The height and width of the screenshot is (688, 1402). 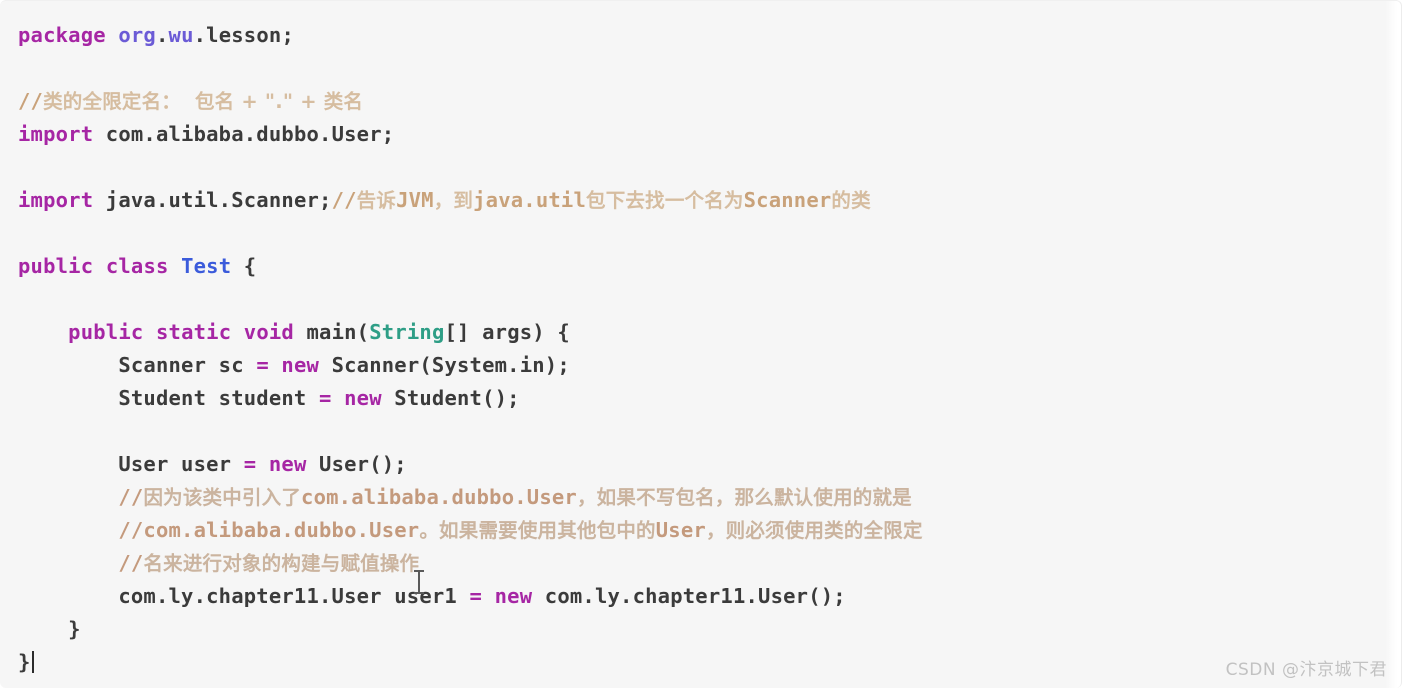 I want to click on code-line: //名来进行对象的构建与赋值操作, so click(x=709, y=563).